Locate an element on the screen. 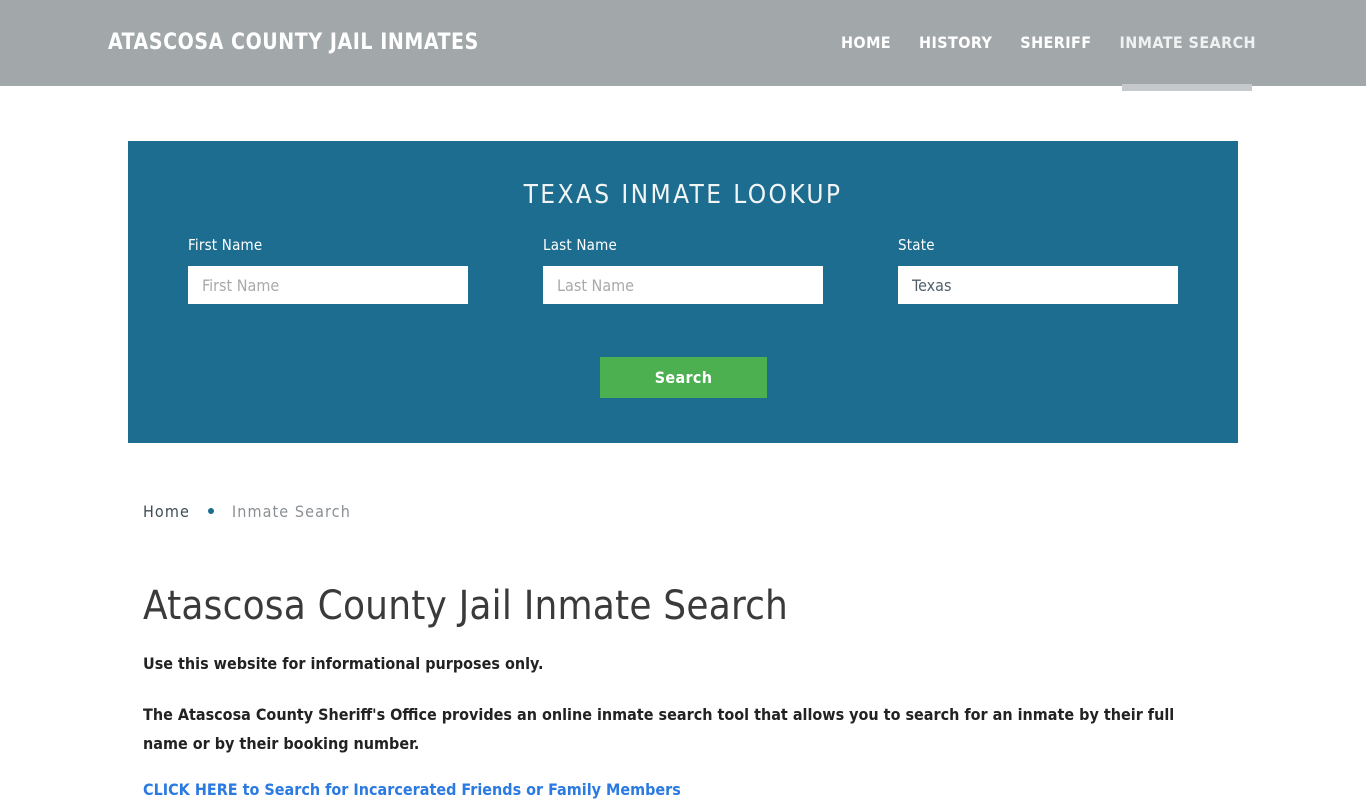  nav-item-home: Home is located at coordinates (866, 43).